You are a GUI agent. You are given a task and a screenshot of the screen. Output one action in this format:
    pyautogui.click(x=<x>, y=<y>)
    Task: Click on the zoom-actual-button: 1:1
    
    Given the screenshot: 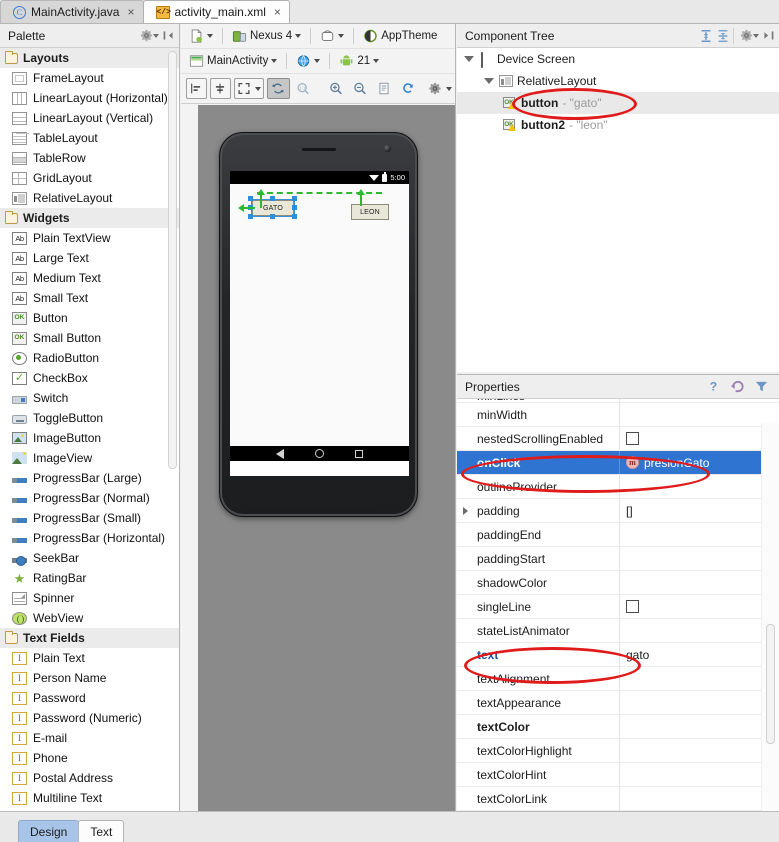 What is the action you would take?
    pyautogui.click(x=303, y=88)
    